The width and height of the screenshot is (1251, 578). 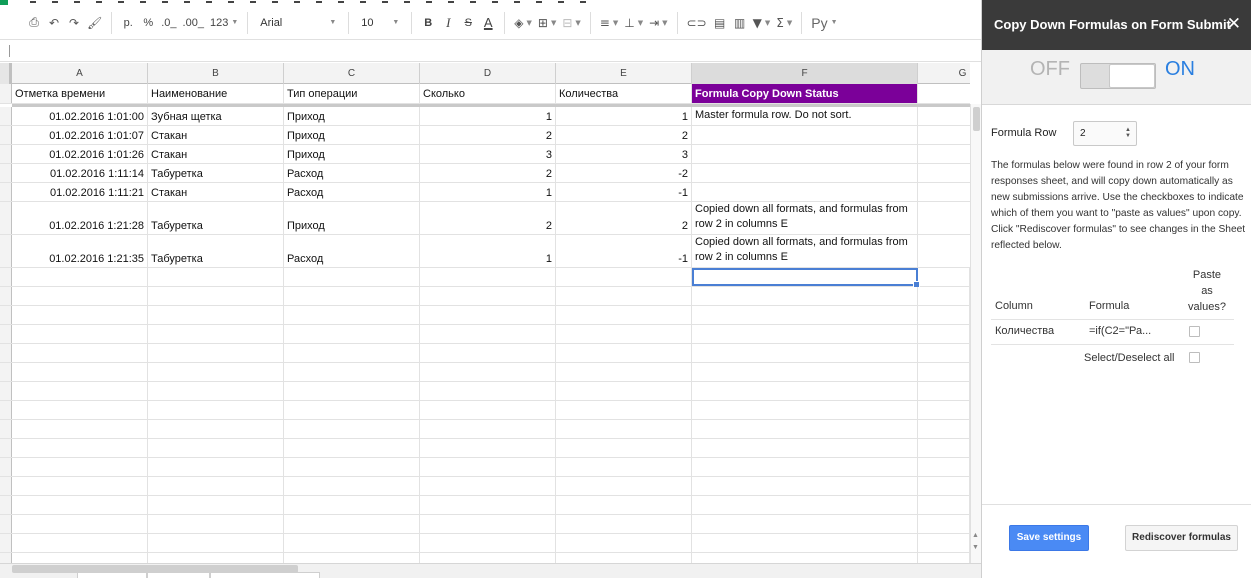 I want to click on bold-button: B, so click(x=428, y=23).